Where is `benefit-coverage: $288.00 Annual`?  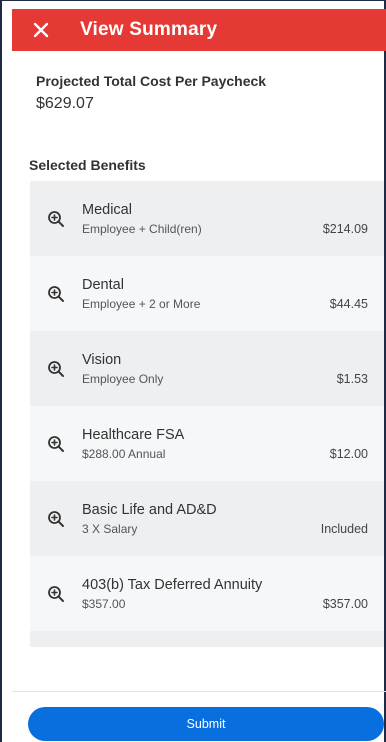
benefit-coverage: $288.00 Annual is located at coordinates (124, 454).